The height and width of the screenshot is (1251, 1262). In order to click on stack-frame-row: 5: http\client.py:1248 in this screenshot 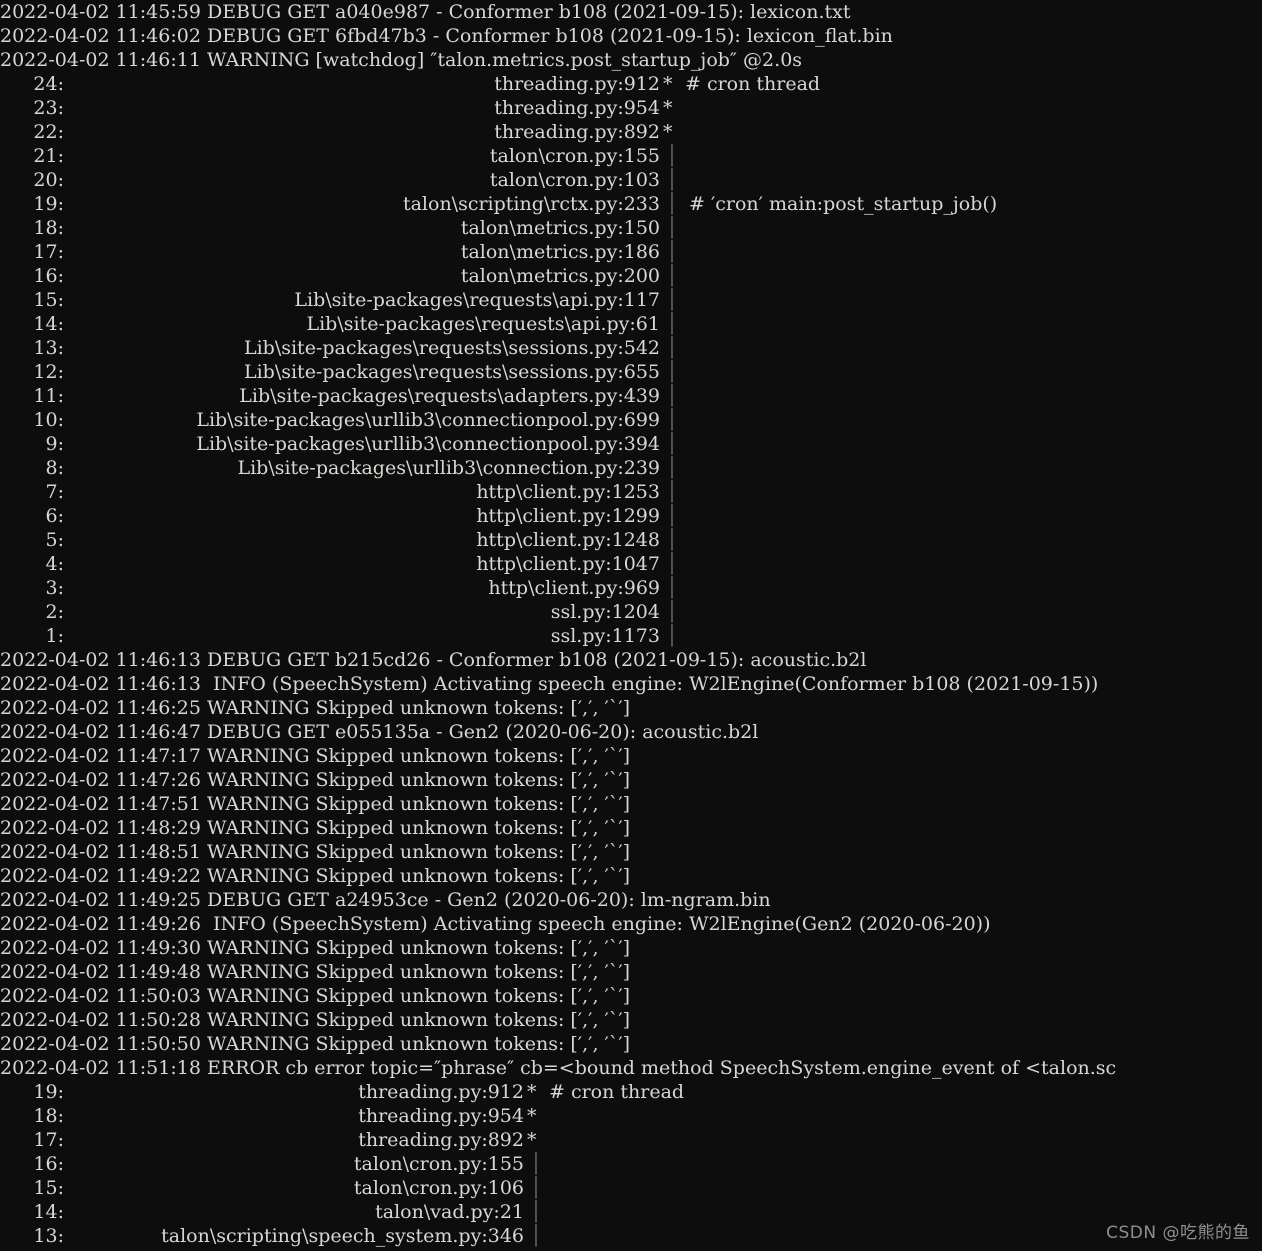, I will do `click(631, 540)`.